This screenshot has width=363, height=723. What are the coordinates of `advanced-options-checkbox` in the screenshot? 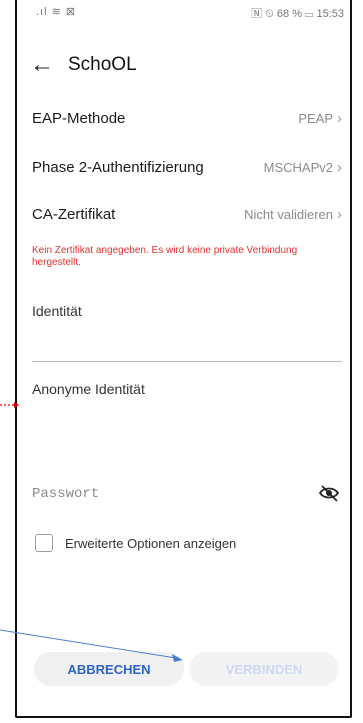 It's located at (44, 543).